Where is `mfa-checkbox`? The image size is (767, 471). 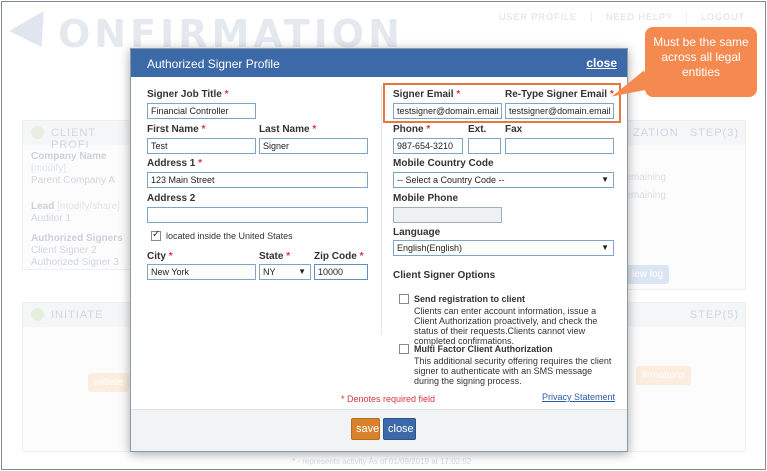
mfa-checkbox is located at coordinates (404, 349).